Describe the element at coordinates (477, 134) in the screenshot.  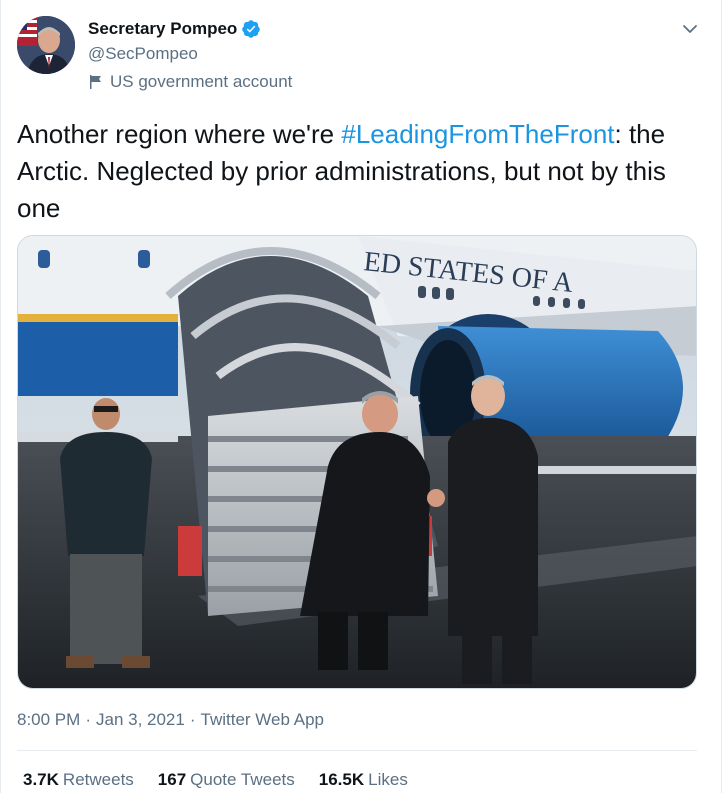
I see `hashtag-link: #LeadingFromTheFront` at that location.